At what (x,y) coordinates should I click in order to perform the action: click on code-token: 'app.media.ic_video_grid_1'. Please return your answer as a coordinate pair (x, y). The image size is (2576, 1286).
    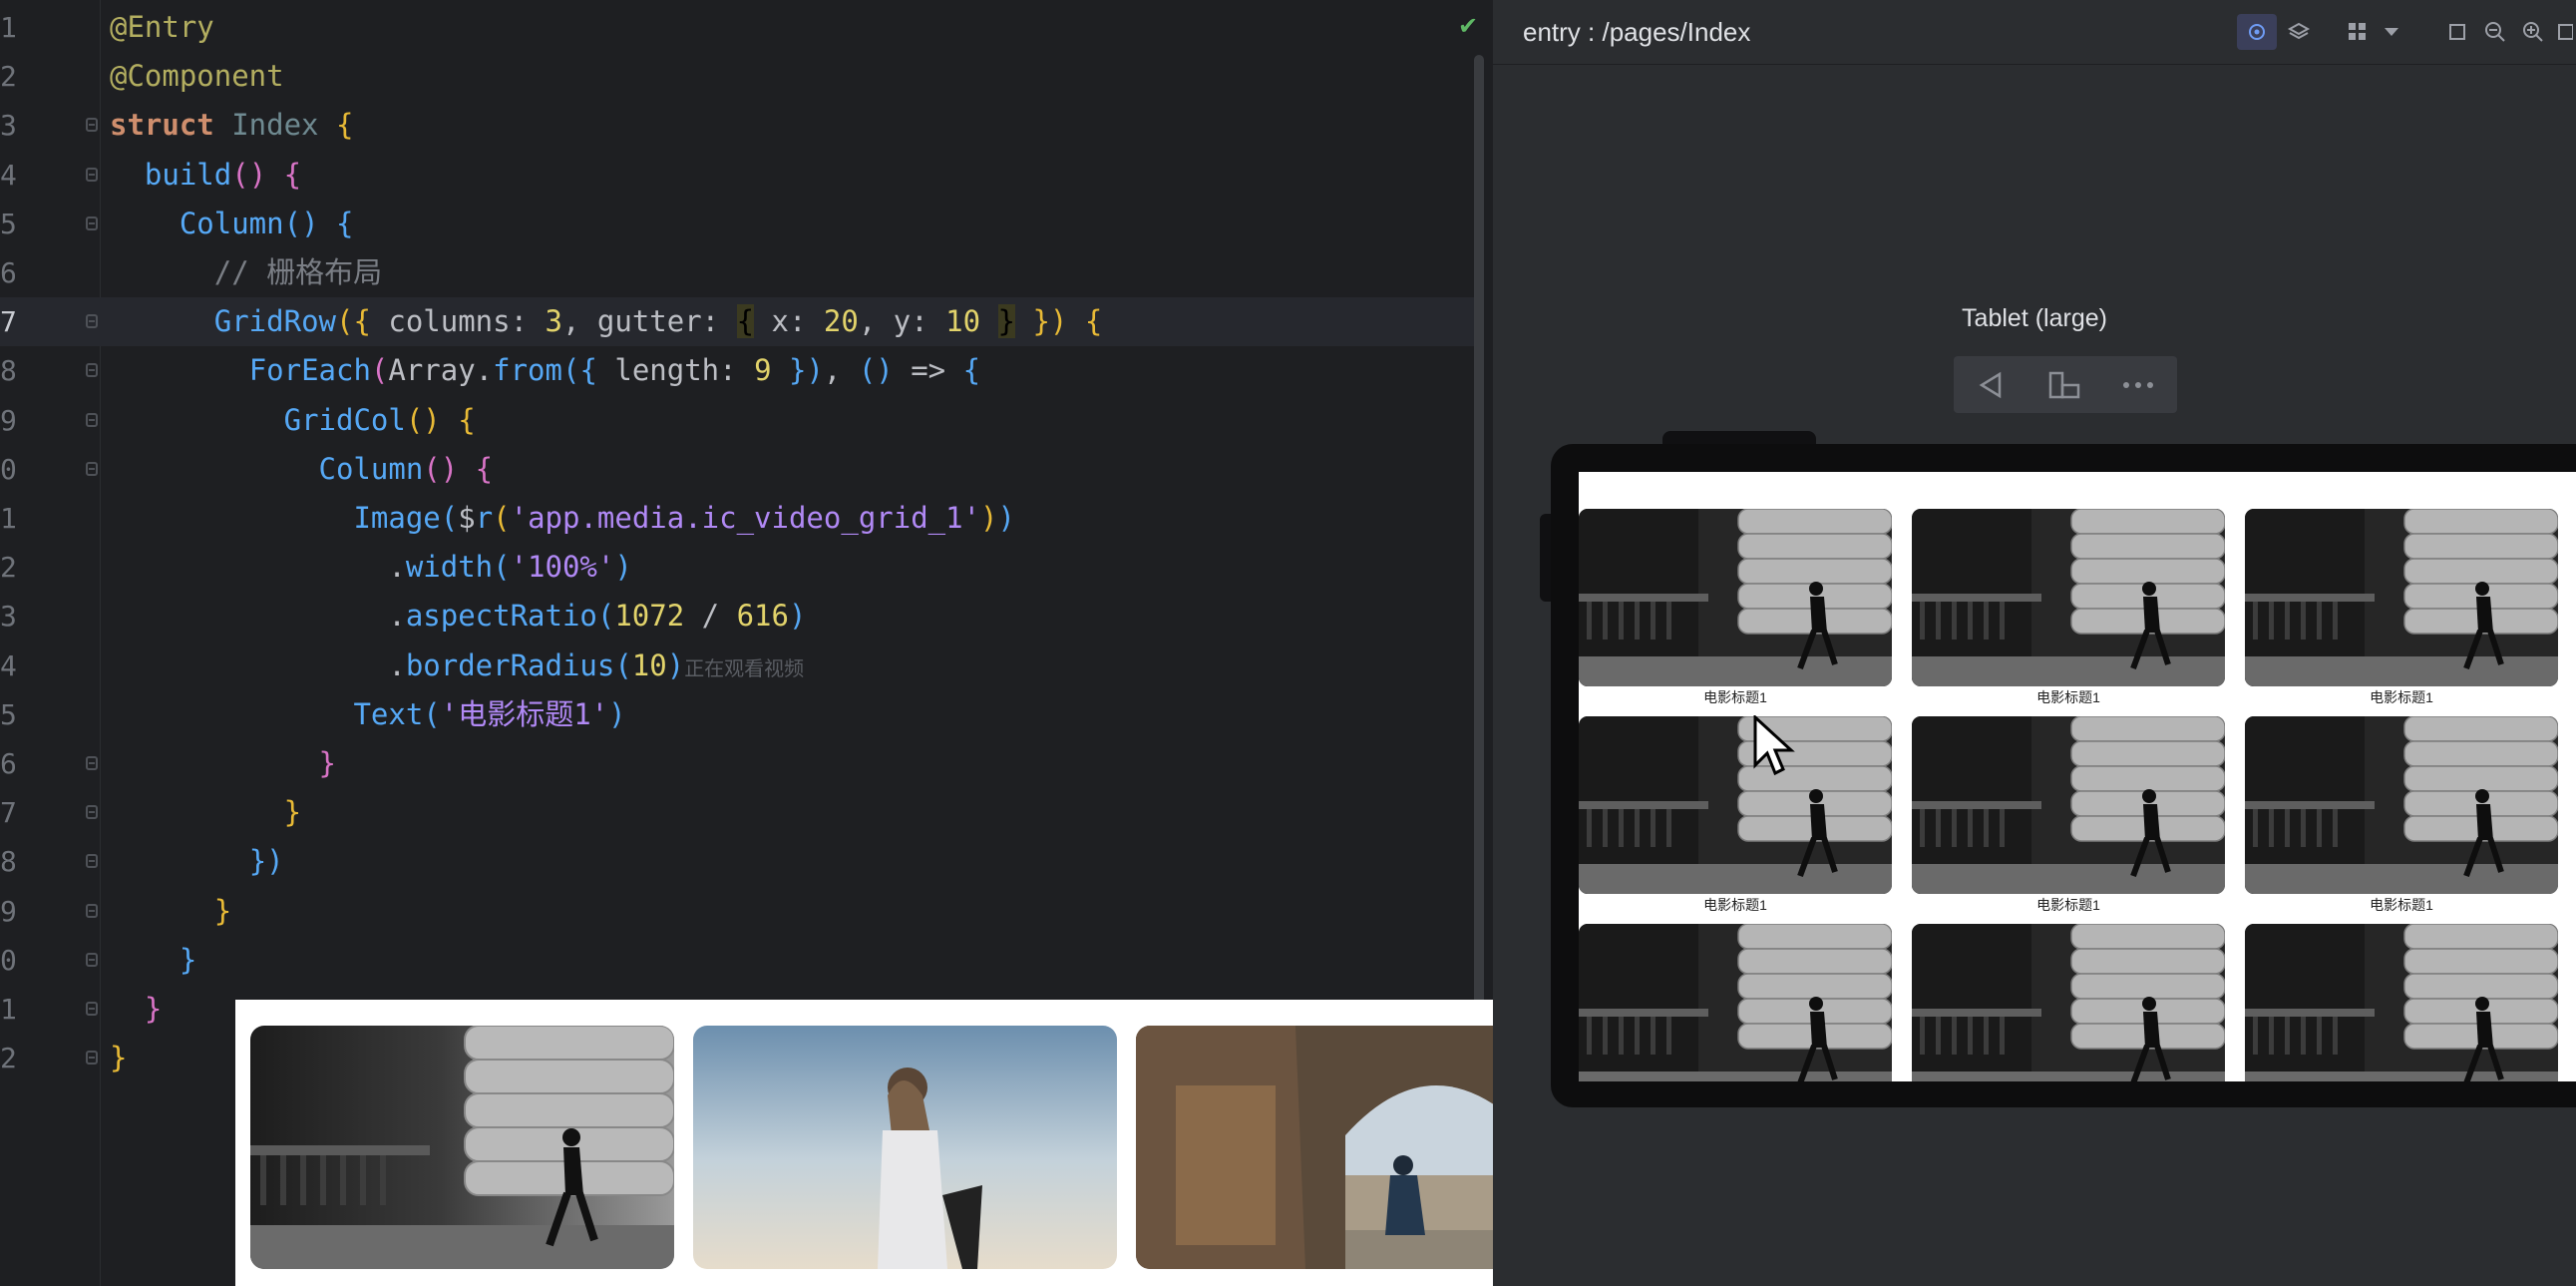
    Looking at the image, I should click on (745, 518).